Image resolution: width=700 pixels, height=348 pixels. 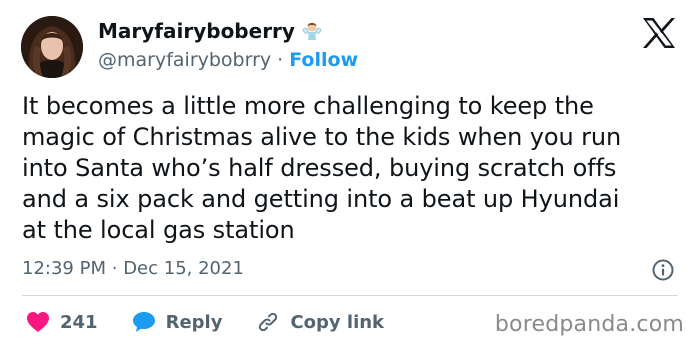 I want to click on heart-icon, so click(x=38, y=322).